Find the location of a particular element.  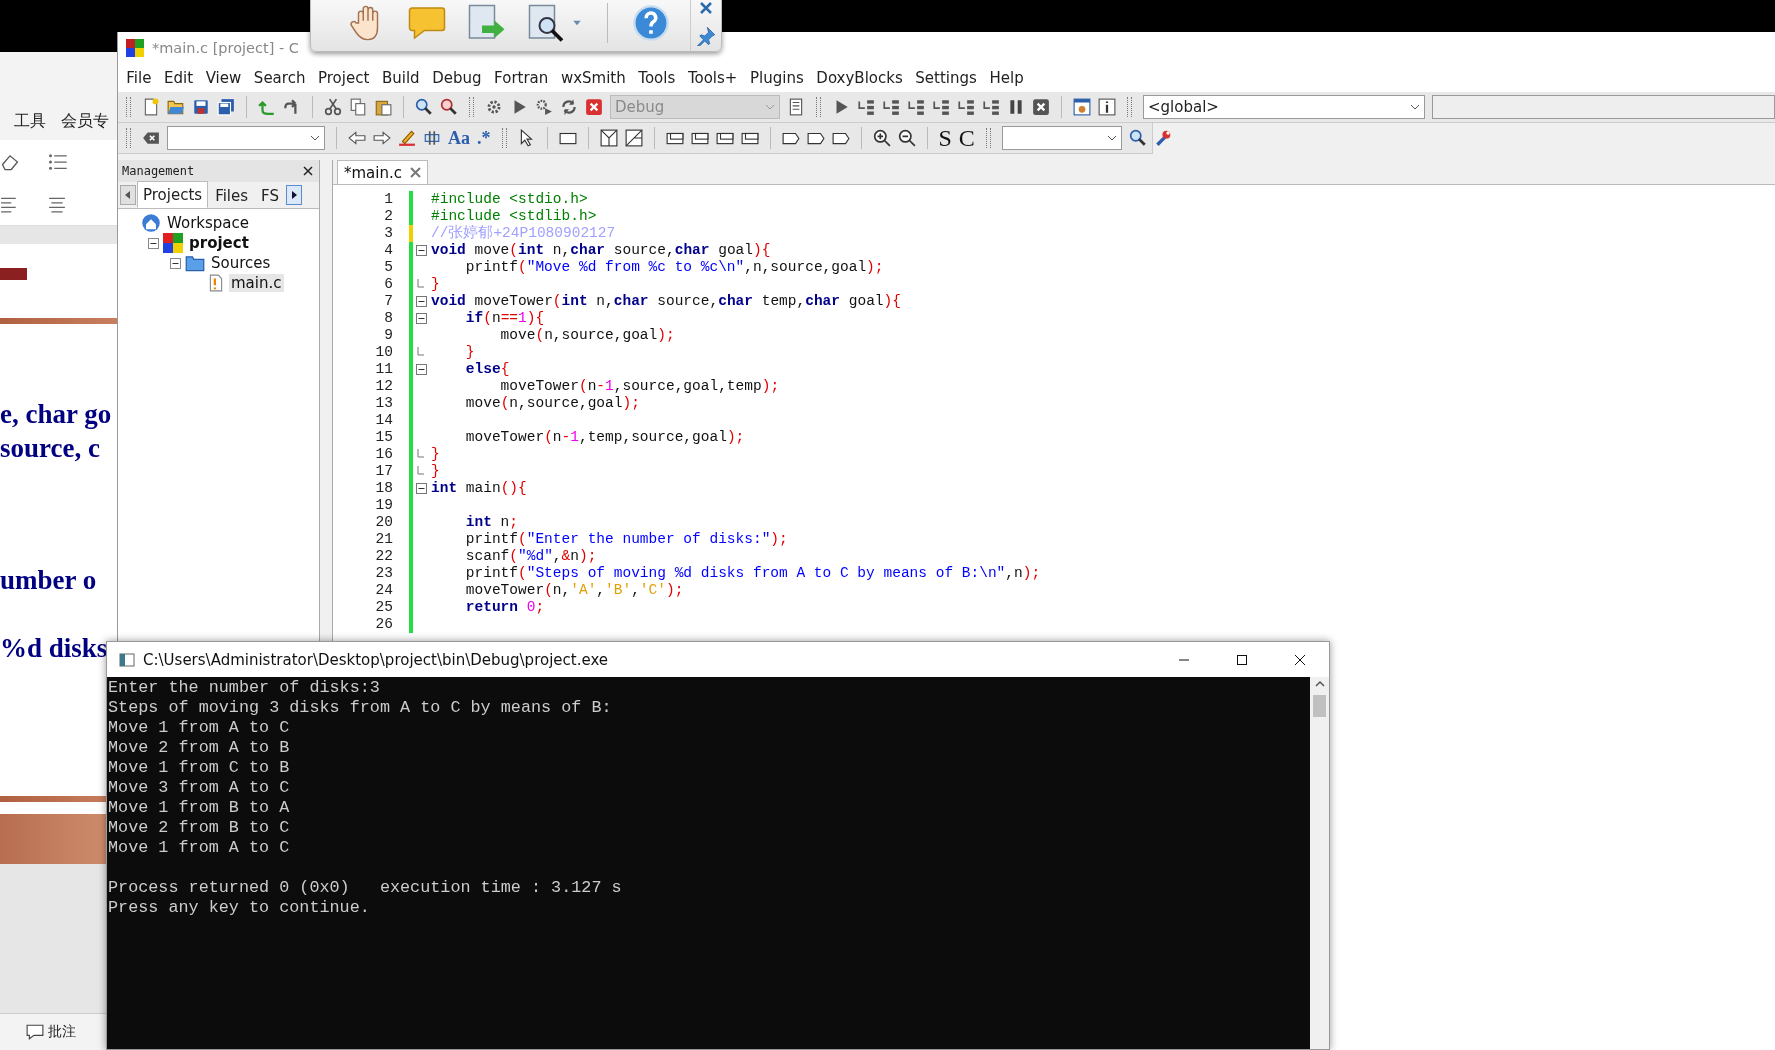

menu-item: Debug is located at coordinates (456, 78).